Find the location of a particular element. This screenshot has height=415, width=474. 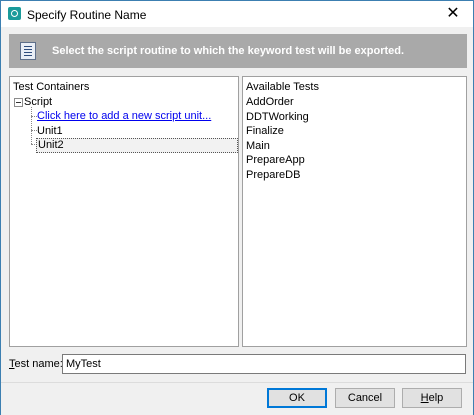

list-item: PrepareDB is located at coordinates (273, 175).